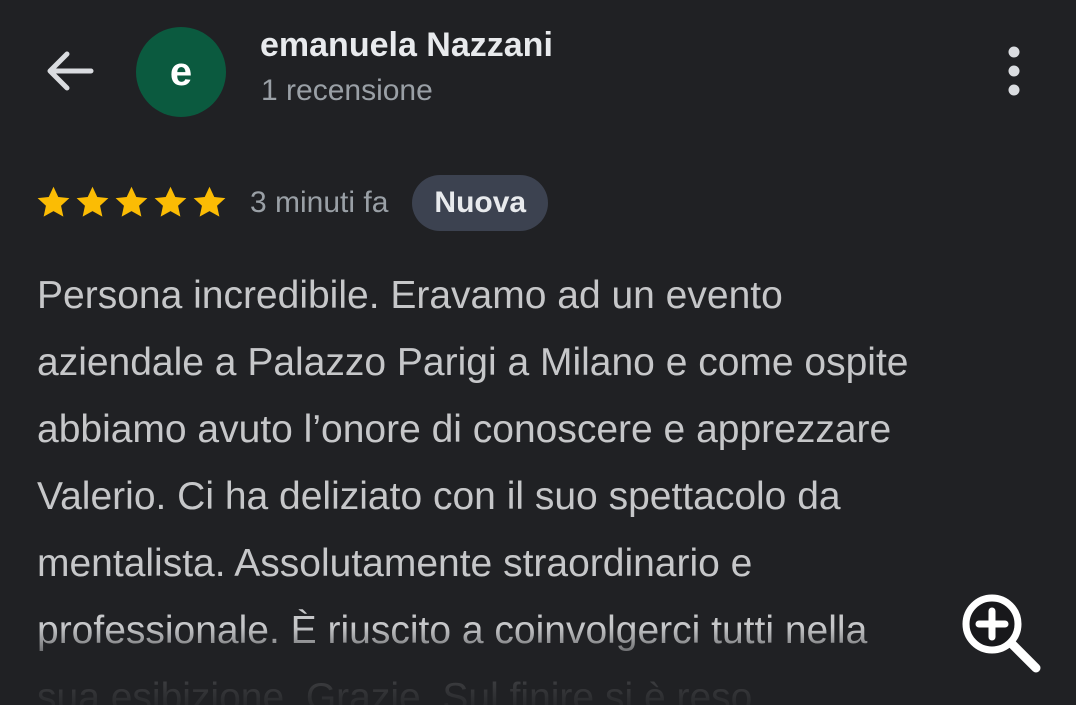 The height and width of the screenshot is (705, 1076). I want to click on avatar-letter: e, so click(181, 72).